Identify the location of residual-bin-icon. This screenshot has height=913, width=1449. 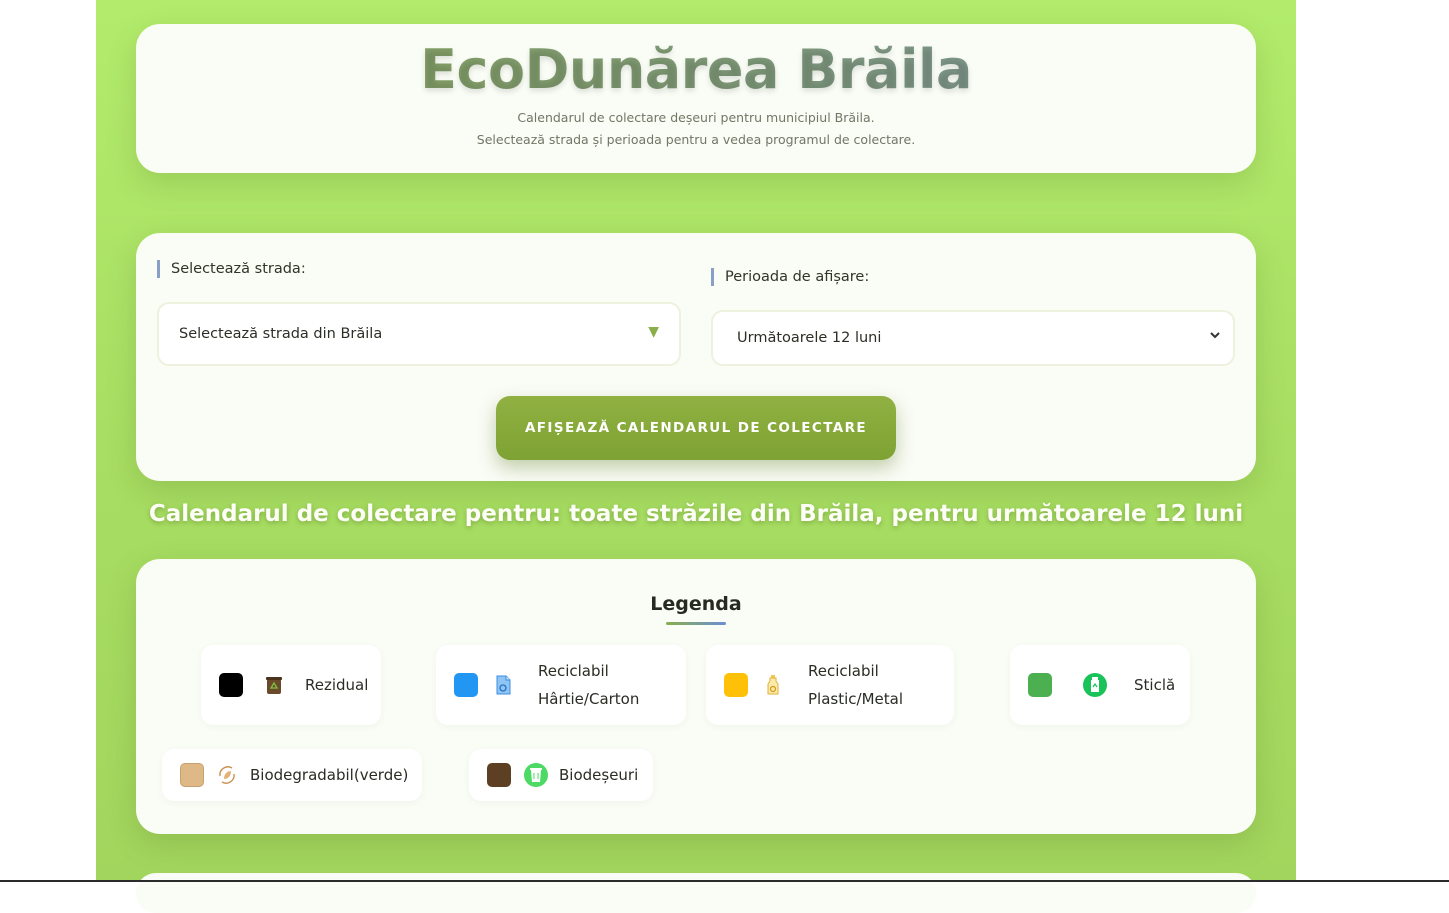
(274, 685).